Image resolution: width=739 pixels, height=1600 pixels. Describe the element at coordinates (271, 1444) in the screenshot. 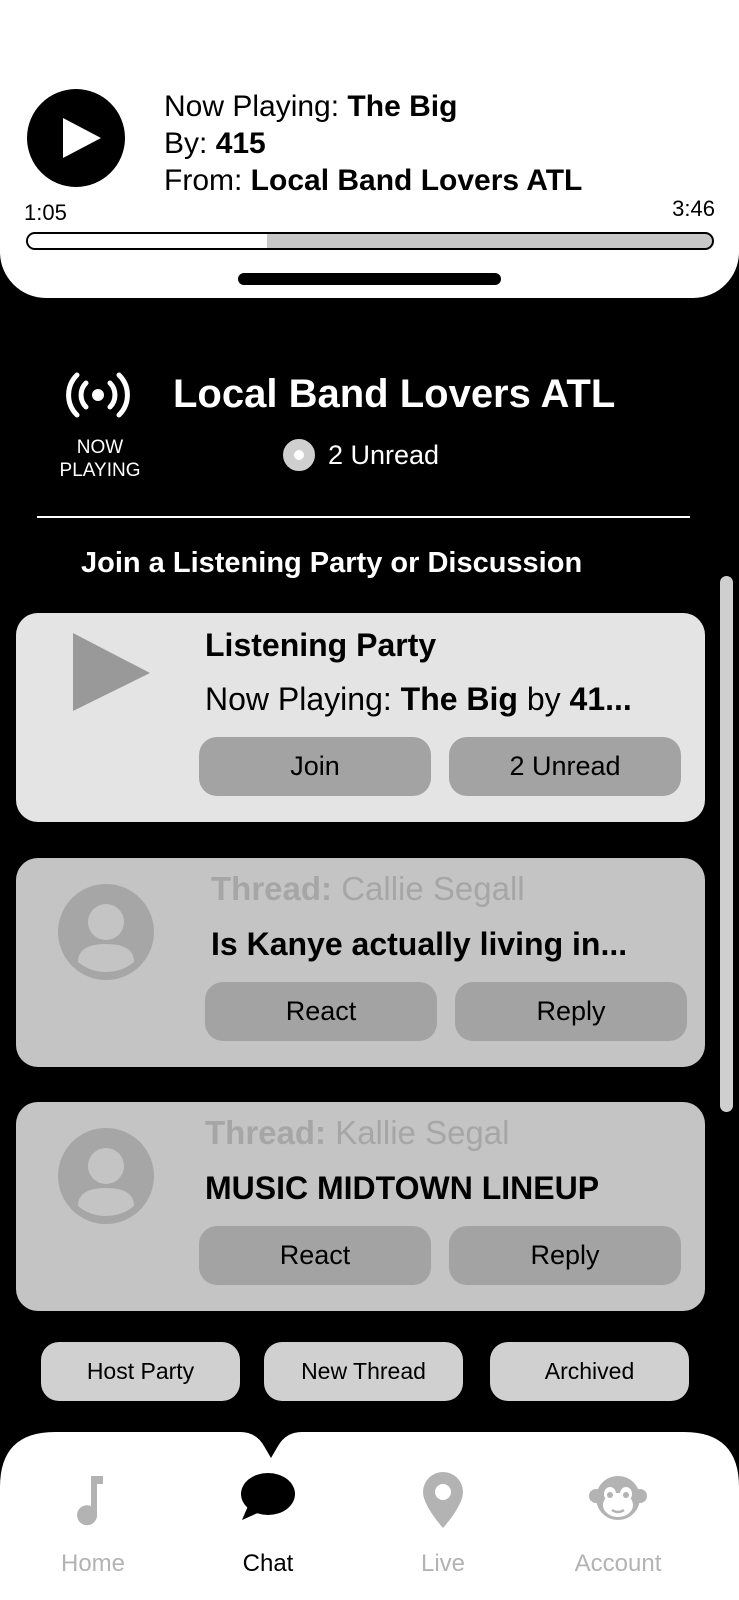

I see `active-tab-indicator` at that location.